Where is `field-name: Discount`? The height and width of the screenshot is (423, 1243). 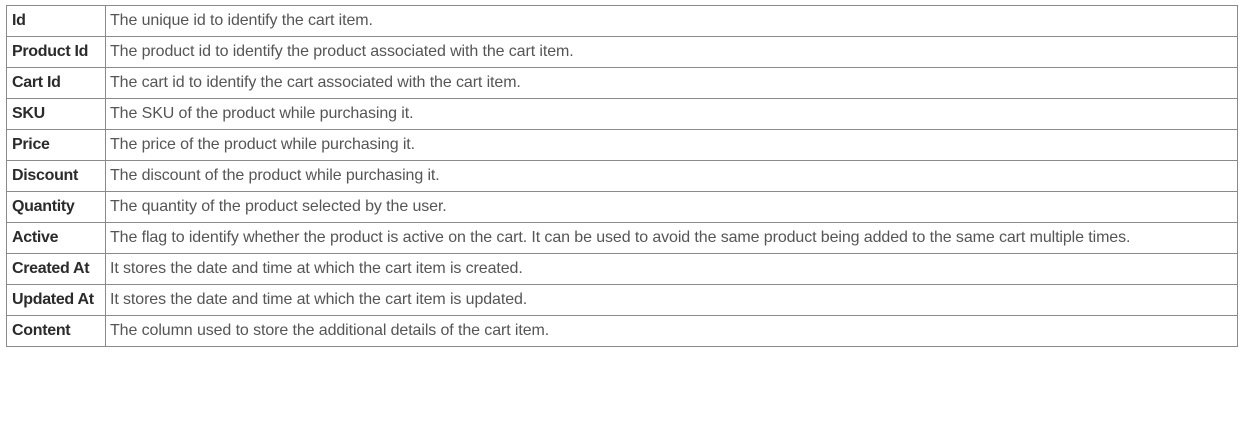
field-name: Discount is located at coordinates (56, 176).